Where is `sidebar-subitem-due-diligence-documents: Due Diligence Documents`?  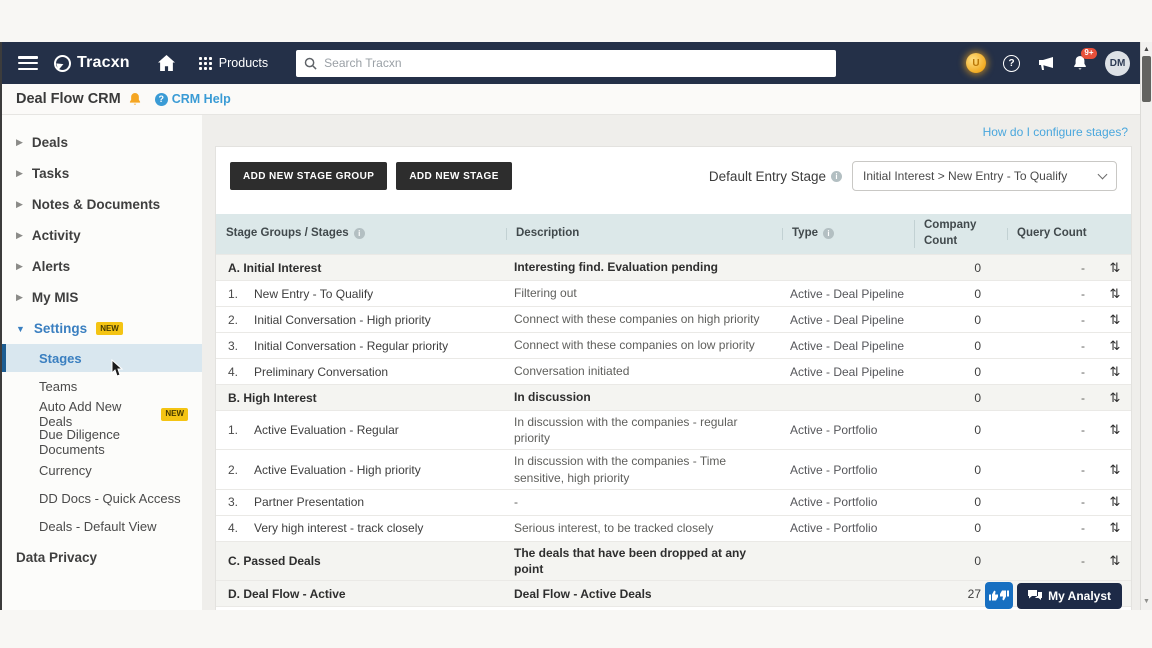
sidebar-subitem-due-diligence-documents: Due Diligence Documents is located at coordinates (102, 442).